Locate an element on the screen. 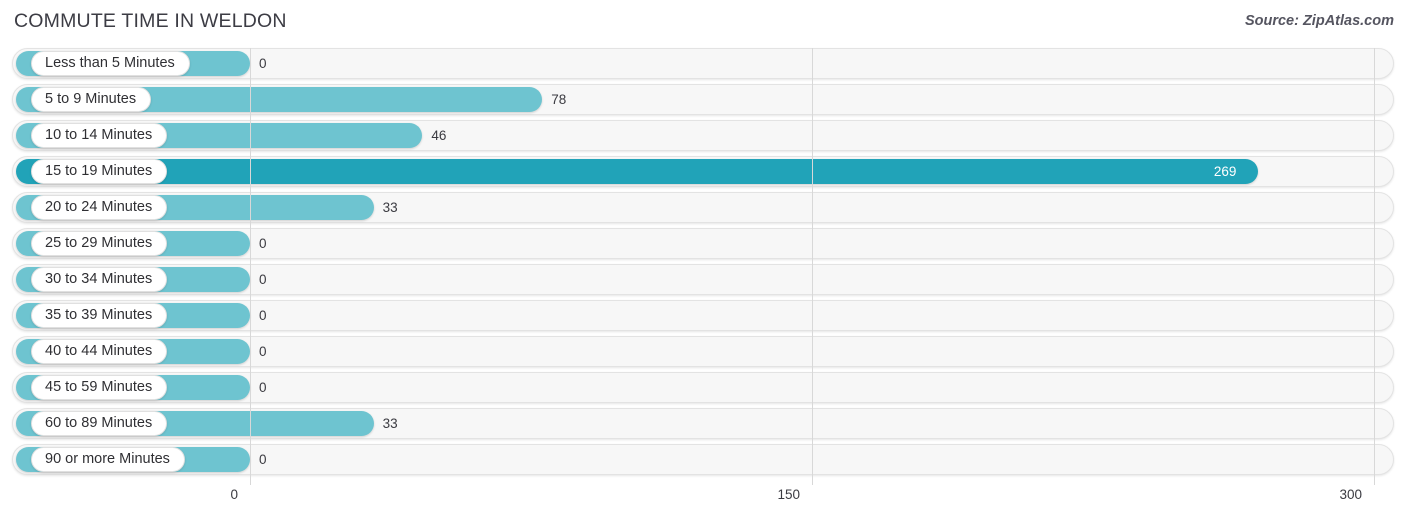 This screenshot has width=1406, height=523. category-label-pill: 35 to 39 Minutes is located at coordinates (99, 315).